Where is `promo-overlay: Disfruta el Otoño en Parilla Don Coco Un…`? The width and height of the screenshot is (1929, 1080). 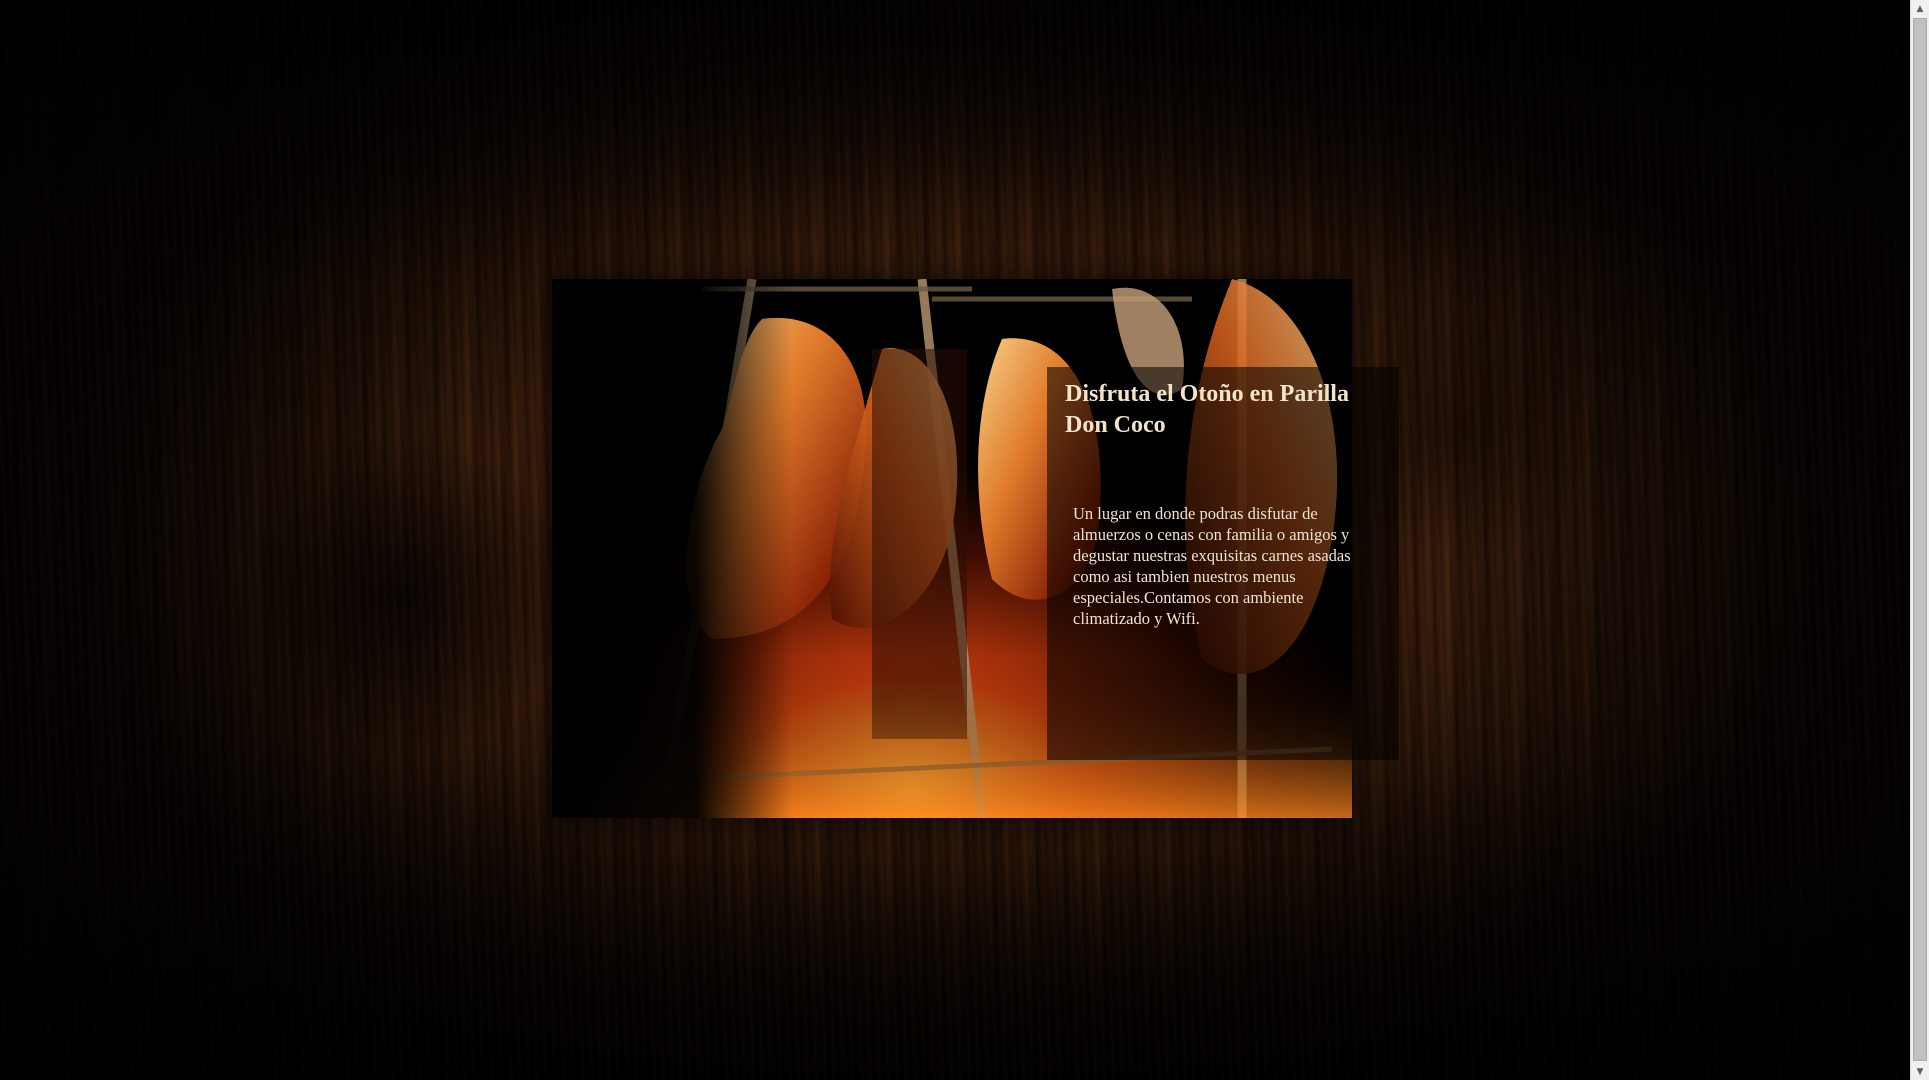 promo-overlay: Disfruta el Otoño en Parilla Don Coco Un… is located at coordinates (1223, 563).